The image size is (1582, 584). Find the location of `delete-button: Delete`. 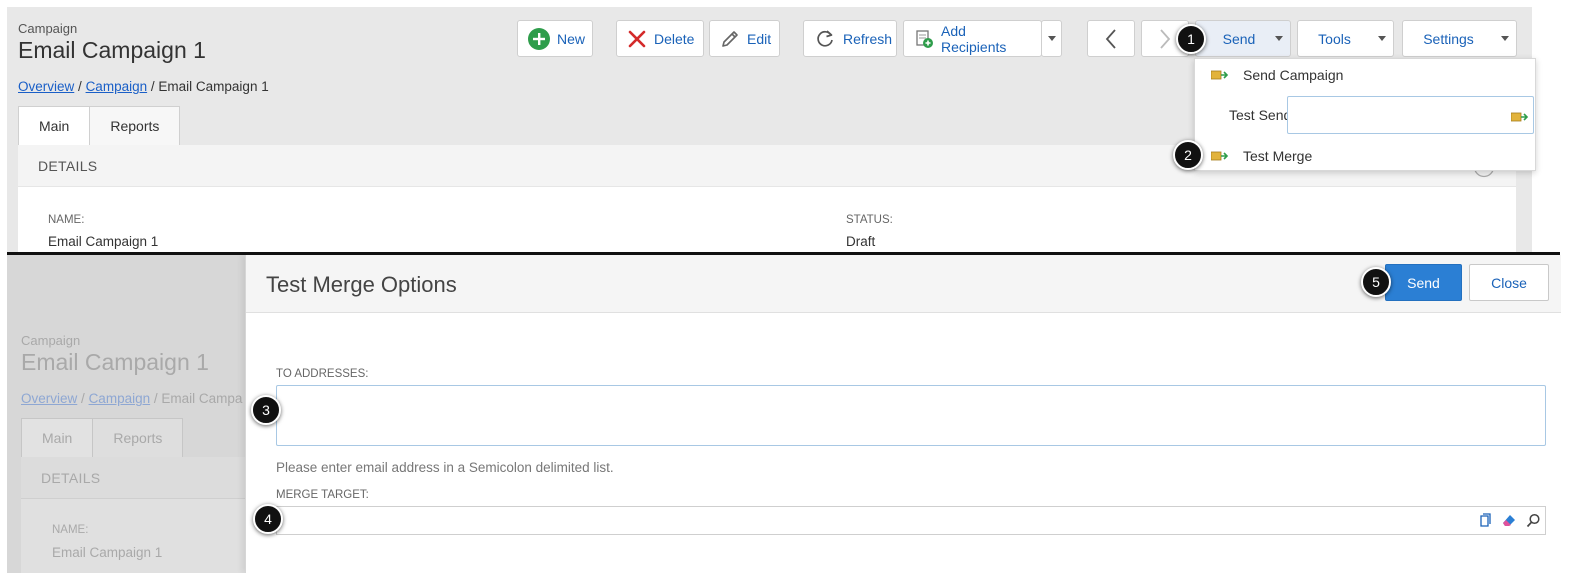

delete-button: Delete is located at coordinates (660, 38).